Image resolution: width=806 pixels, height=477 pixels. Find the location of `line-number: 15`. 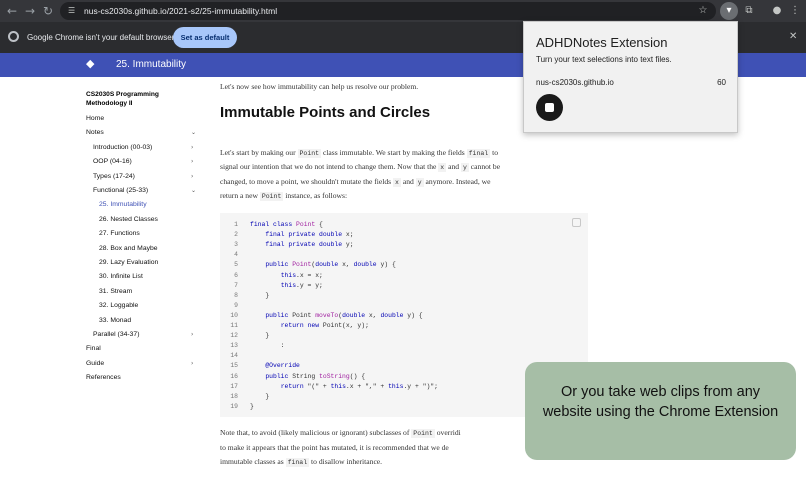

line-number: 15 is located at coordinates (234, 366).